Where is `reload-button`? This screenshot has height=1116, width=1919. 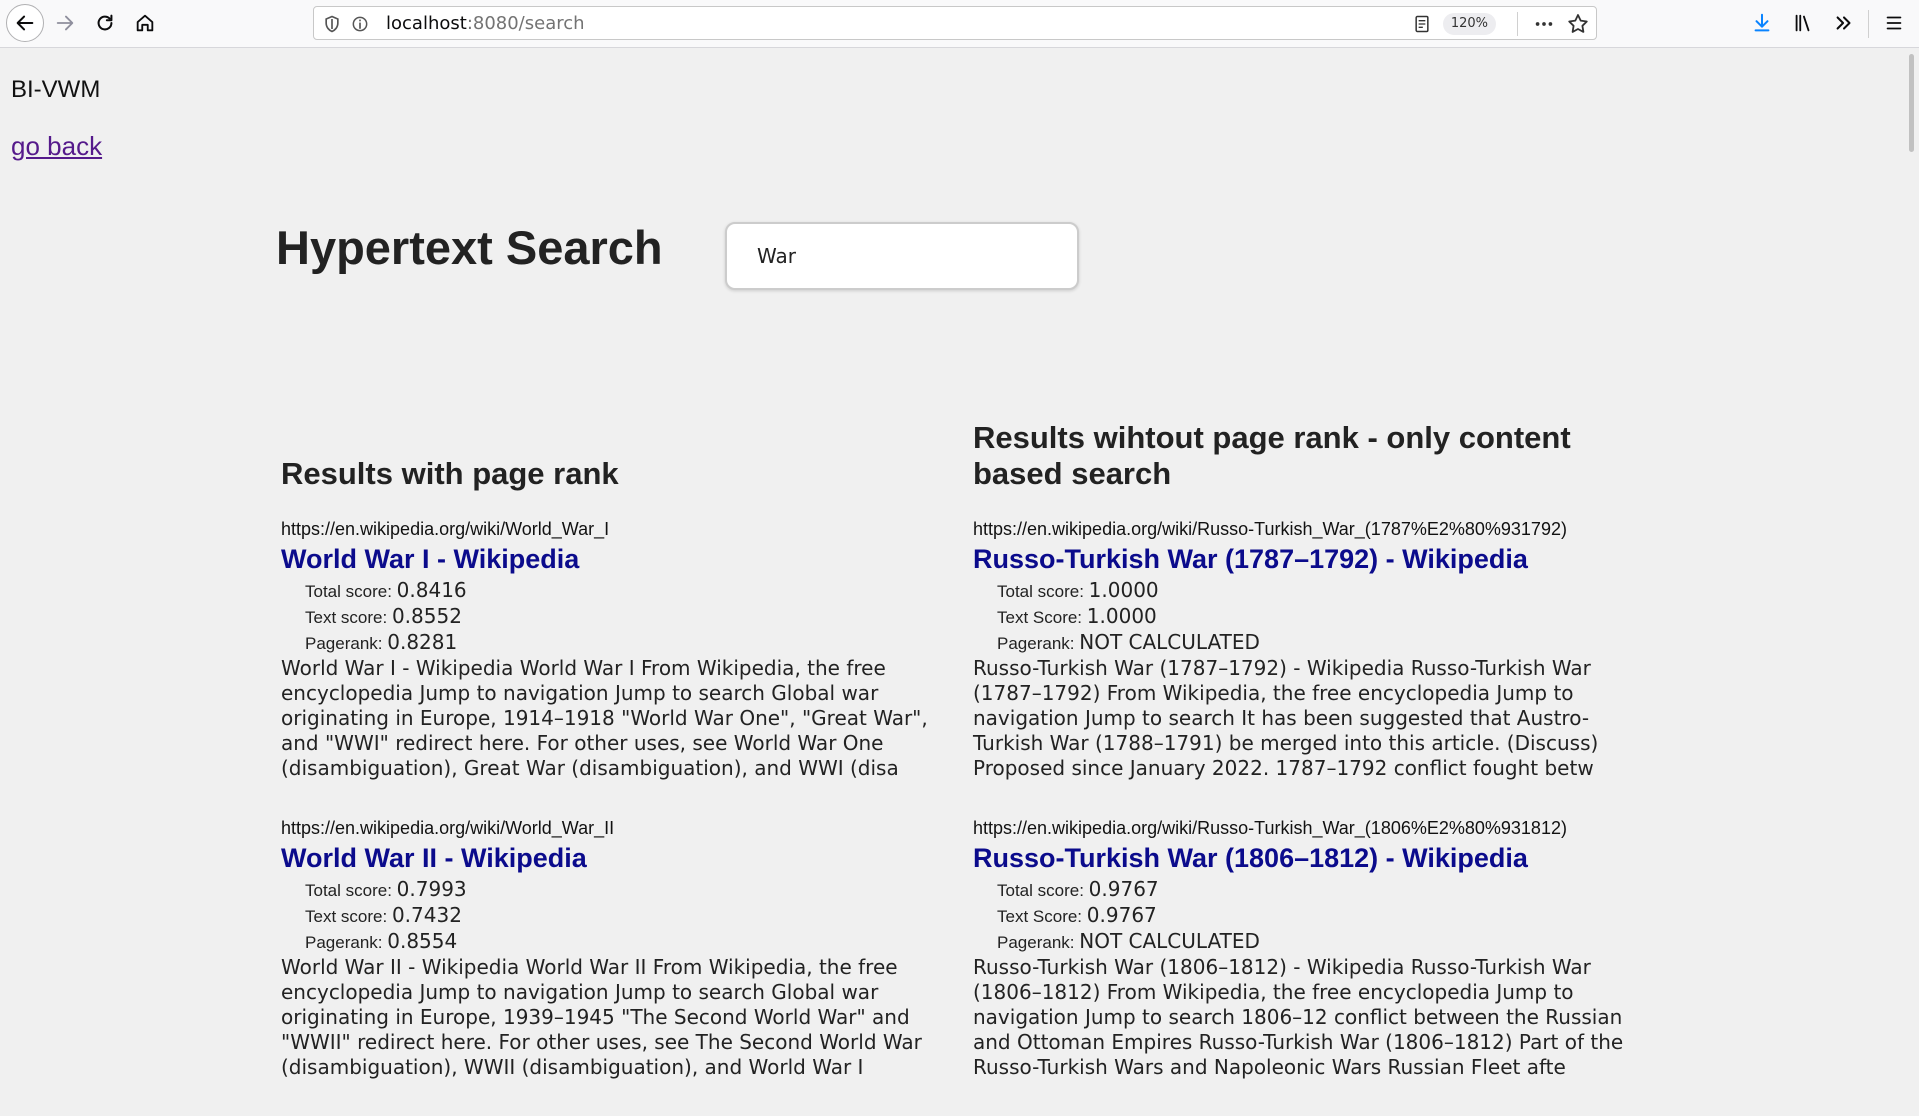
reload-button is located at coordinates (105, 23).